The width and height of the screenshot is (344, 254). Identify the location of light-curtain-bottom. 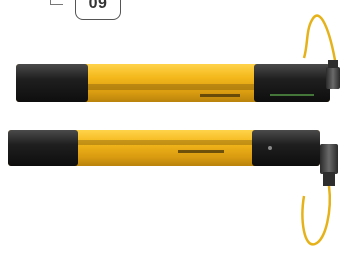
(164, 148).